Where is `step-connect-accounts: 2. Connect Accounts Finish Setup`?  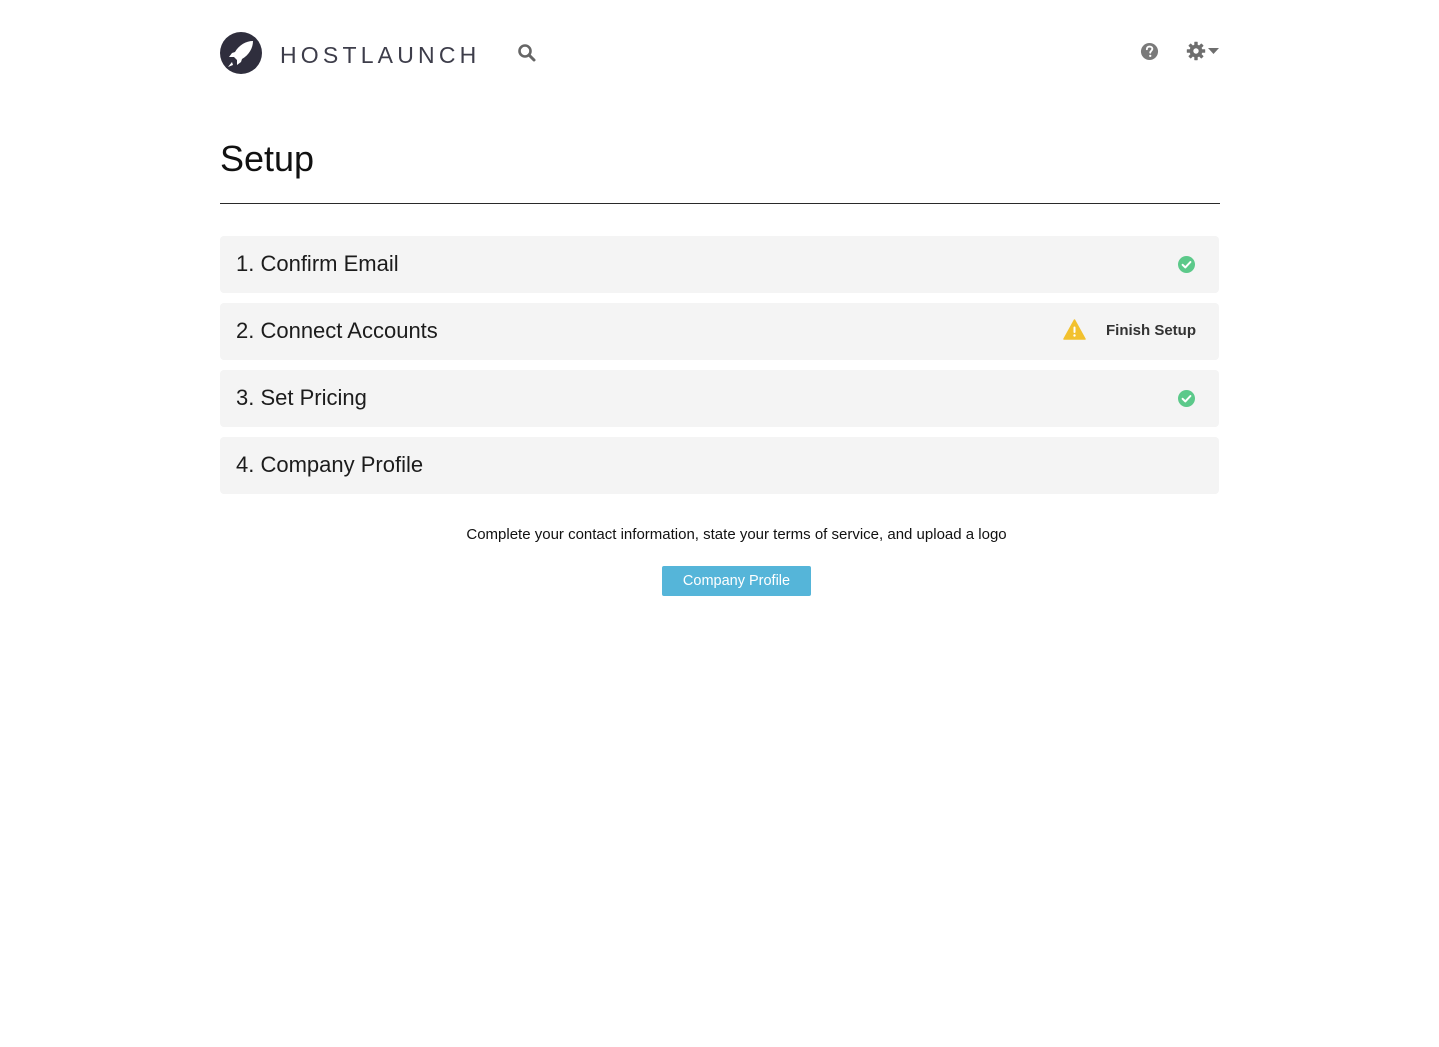 step-connect-accounts: 2. Connect Accounts Finish Setup is located at coordinates (719, 331).